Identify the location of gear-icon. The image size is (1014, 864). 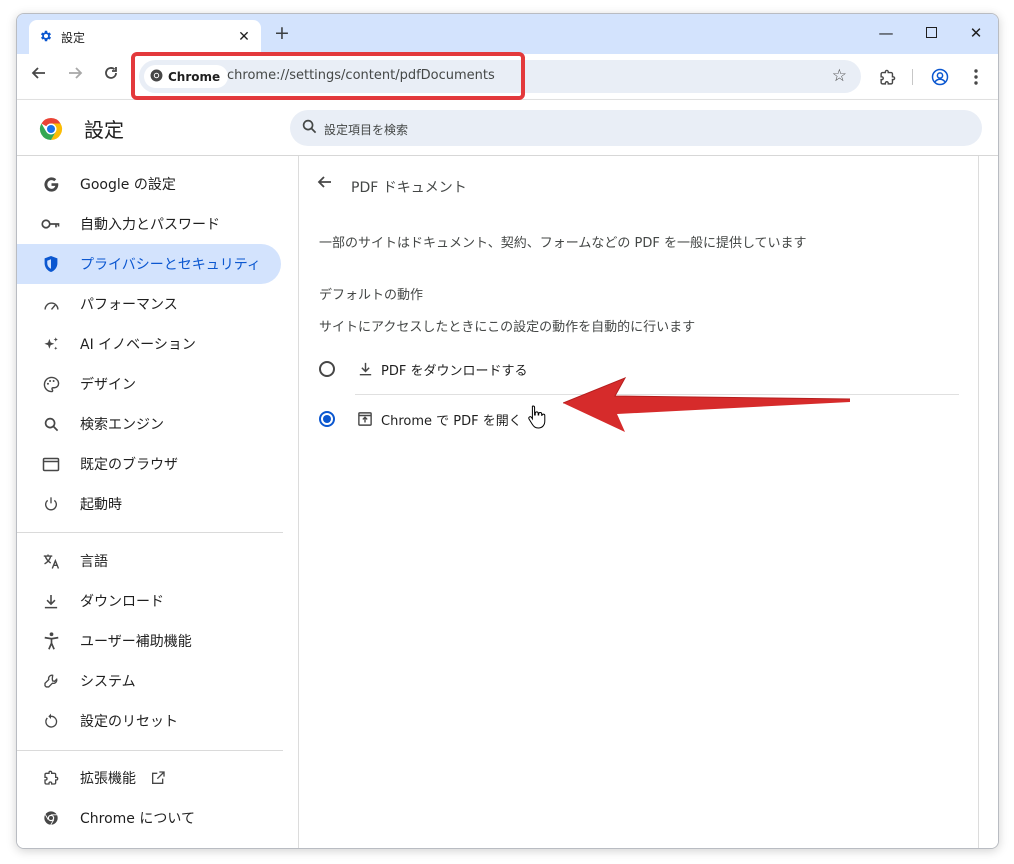
(46, 37).